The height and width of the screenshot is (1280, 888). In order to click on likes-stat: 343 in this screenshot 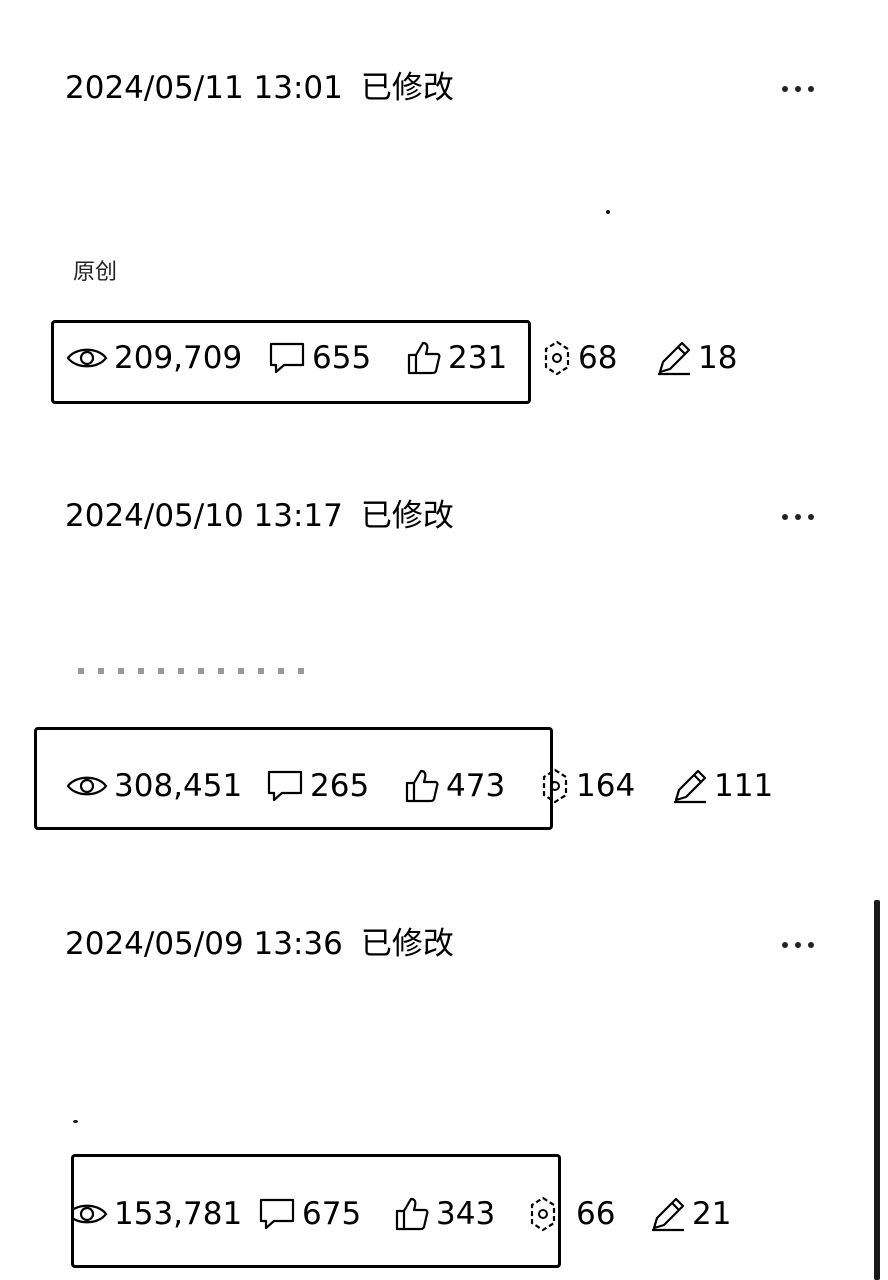, I will do `click(444, 1214)`.